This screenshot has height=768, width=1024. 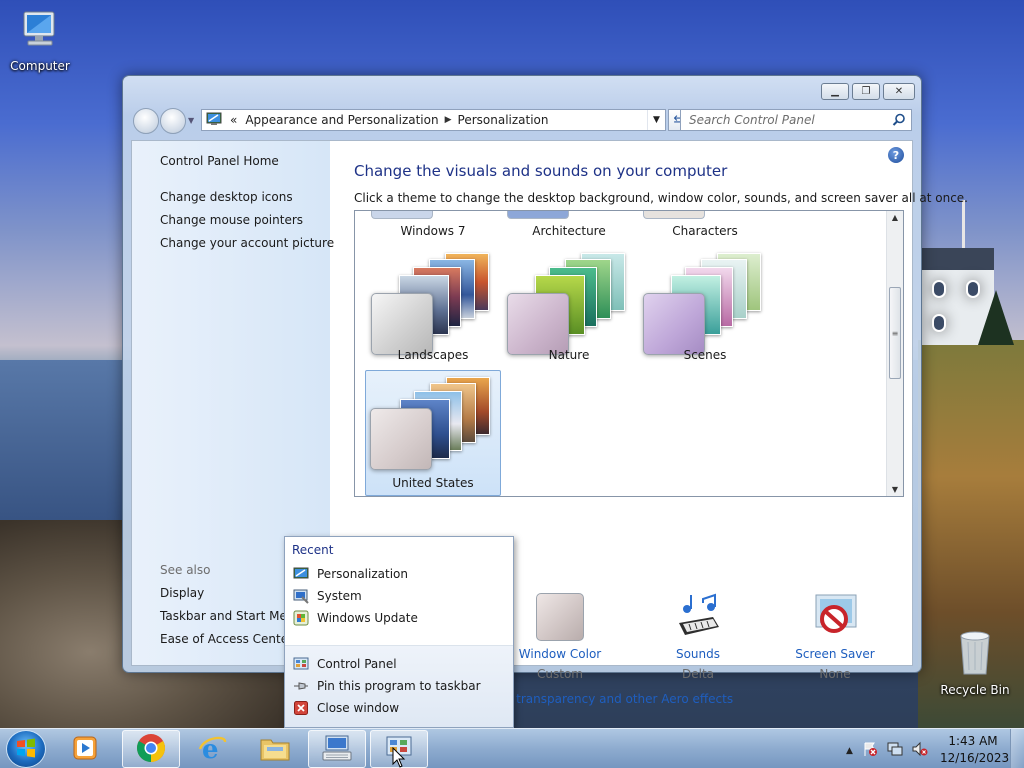 I want to click on show-hidden-icons-icon: ▲, so click(x=849, y=751).